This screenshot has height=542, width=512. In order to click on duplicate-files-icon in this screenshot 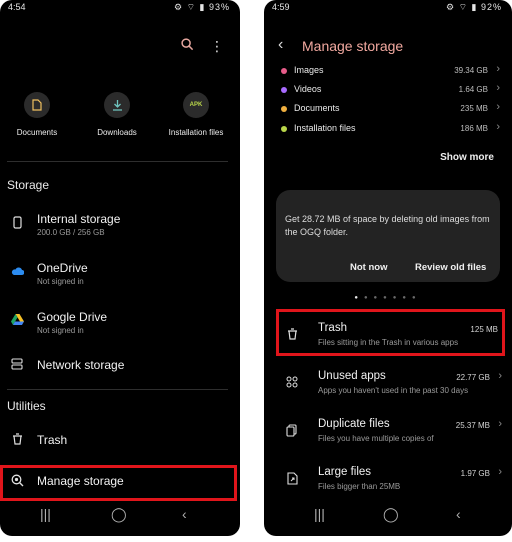, I will do `click(292, 432)`.